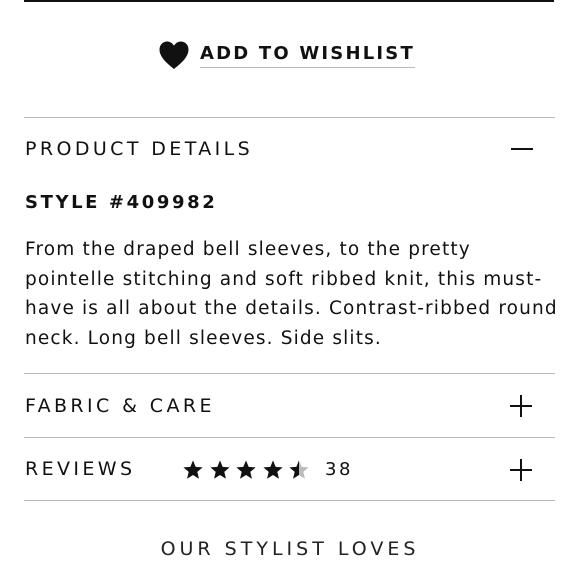  Describe the element at coordinates (174, 55) in the screenshot. I see `heart-icon` at that location.